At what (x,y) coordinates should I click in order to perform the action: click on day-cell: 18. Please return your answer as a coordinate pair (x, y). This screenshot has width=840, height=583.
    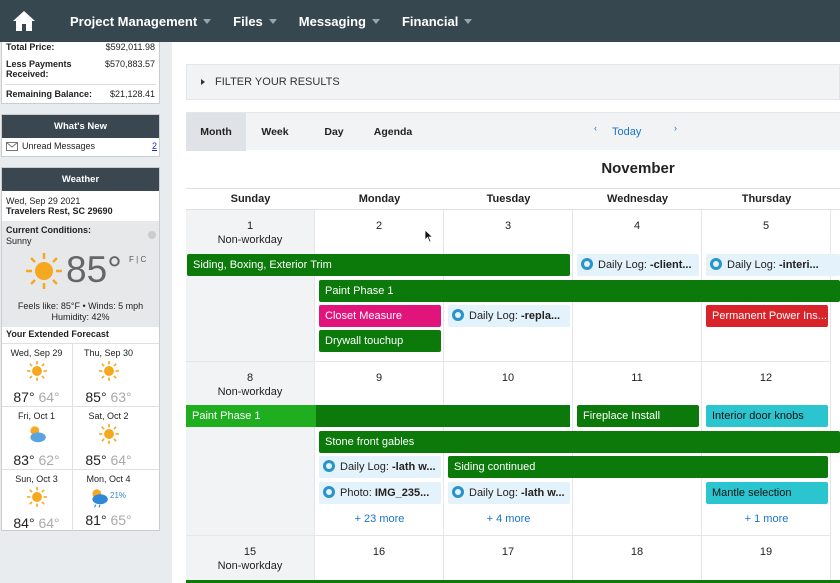
    Looking at the image, I should click on (637, 559).